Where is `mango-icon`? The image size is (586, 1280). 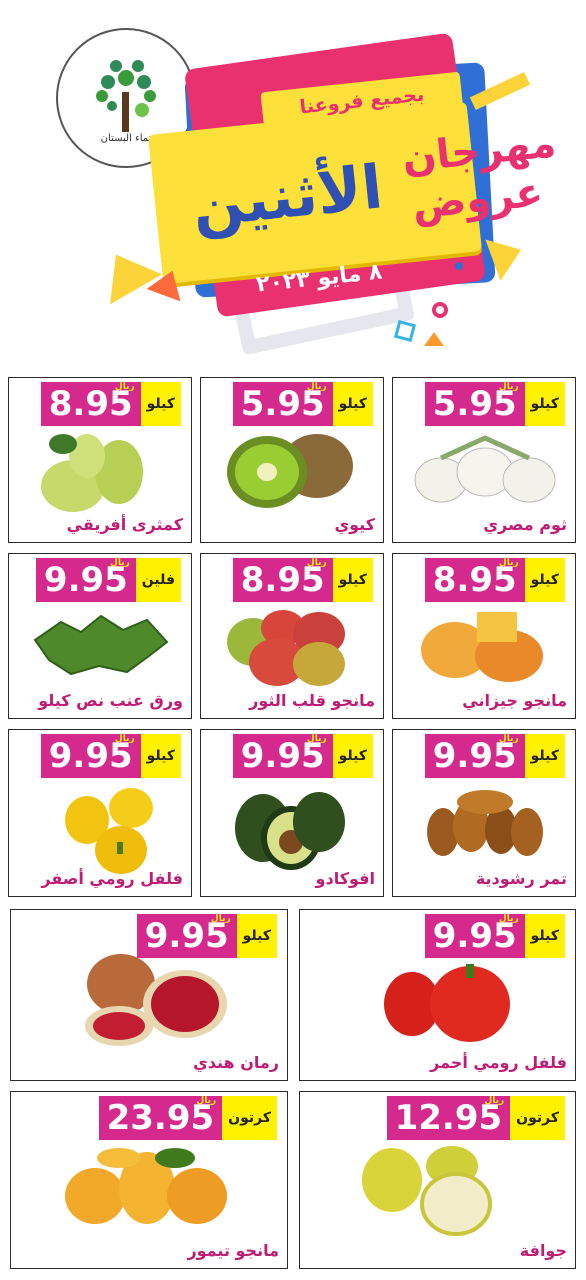 mango-icon is located at coordinates (482, 647).